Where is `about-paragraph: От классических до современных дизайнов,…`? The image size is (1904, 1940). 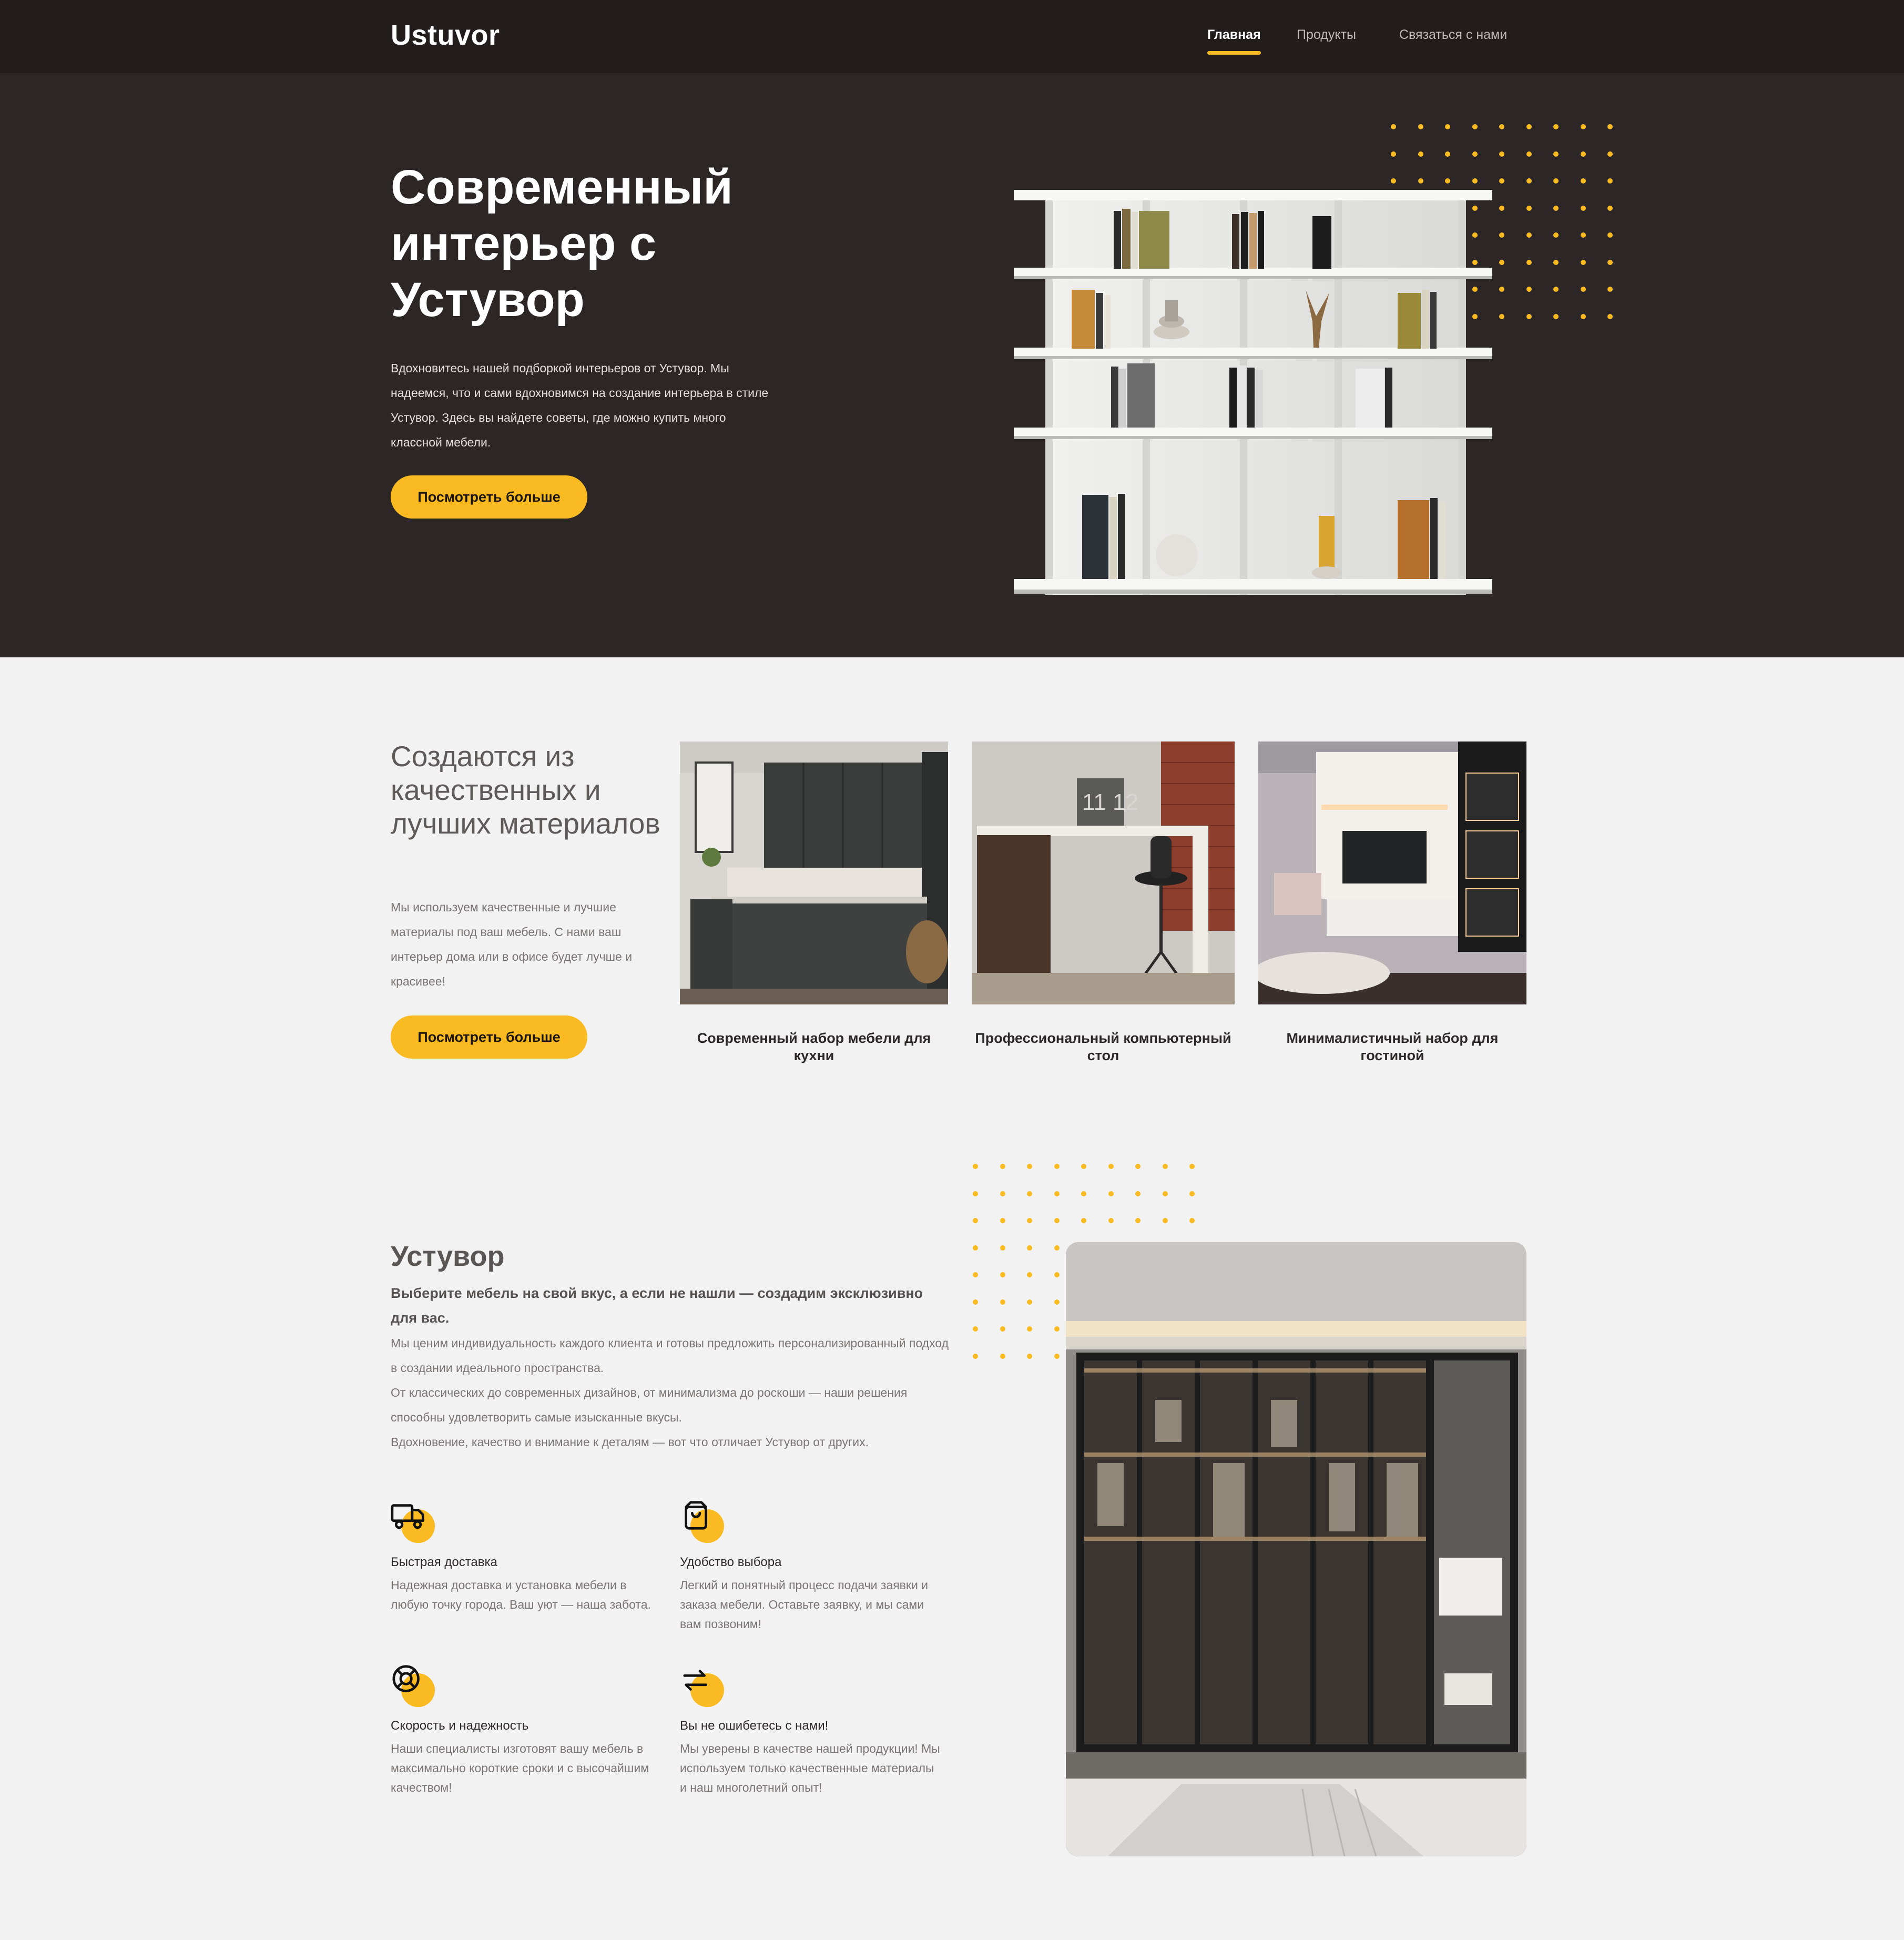
about-paragraph: От классических до современных дизайнов,… is located at coordinates (649, 1405).